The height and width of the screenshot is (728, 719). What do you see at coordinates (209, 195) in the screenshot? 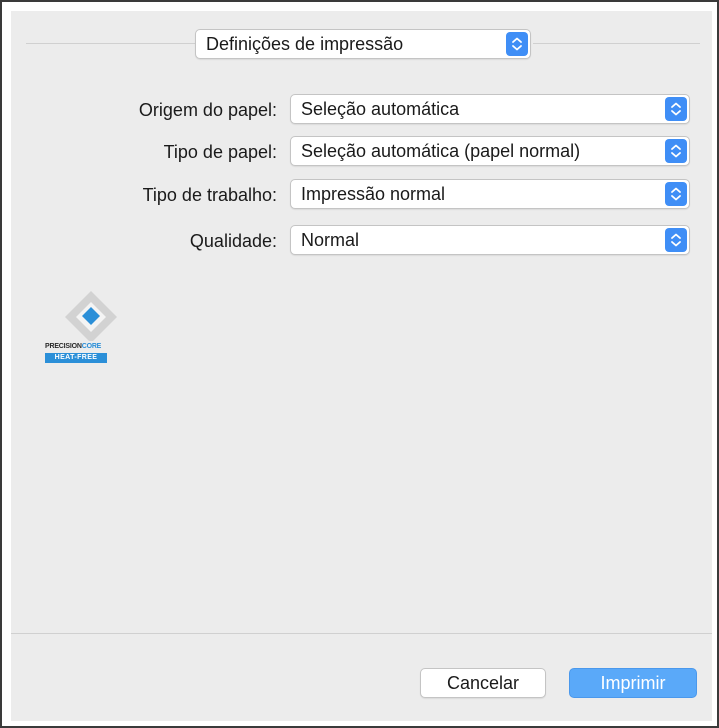
I see `job-type-label: Tipo de trabalho:` at bounding box center [209, 195].